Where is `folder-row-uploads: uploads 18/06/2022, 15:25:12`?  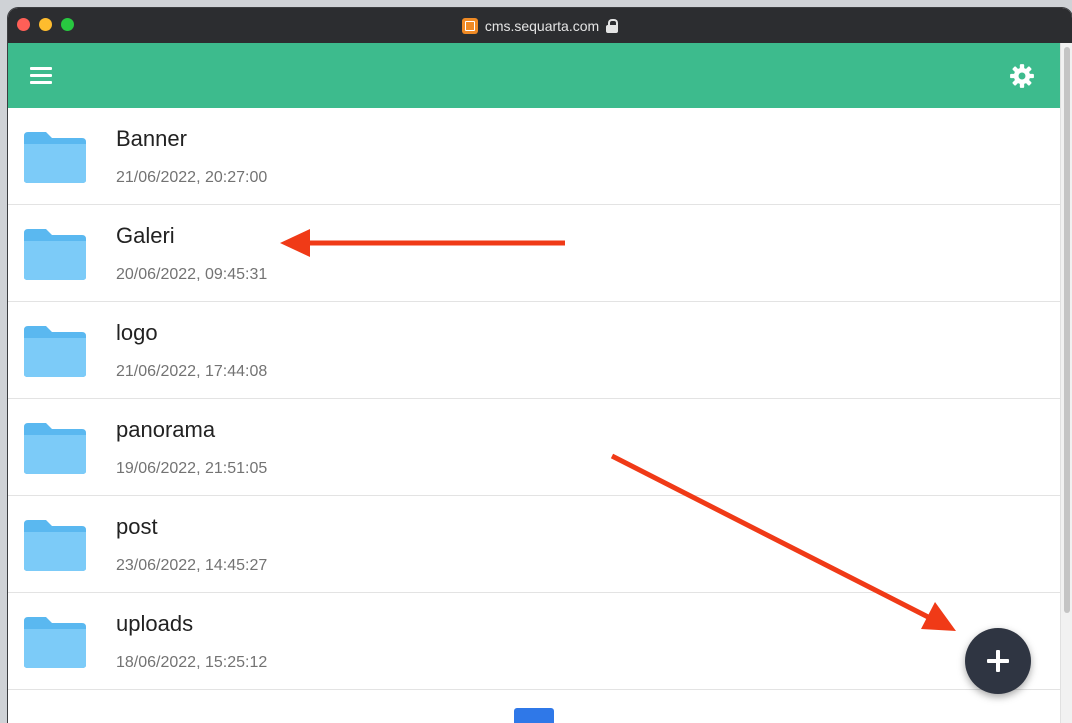 folder-row-uploads: uploads 18/06/2022, 15:25:12 is located at coordinates (534, 641).